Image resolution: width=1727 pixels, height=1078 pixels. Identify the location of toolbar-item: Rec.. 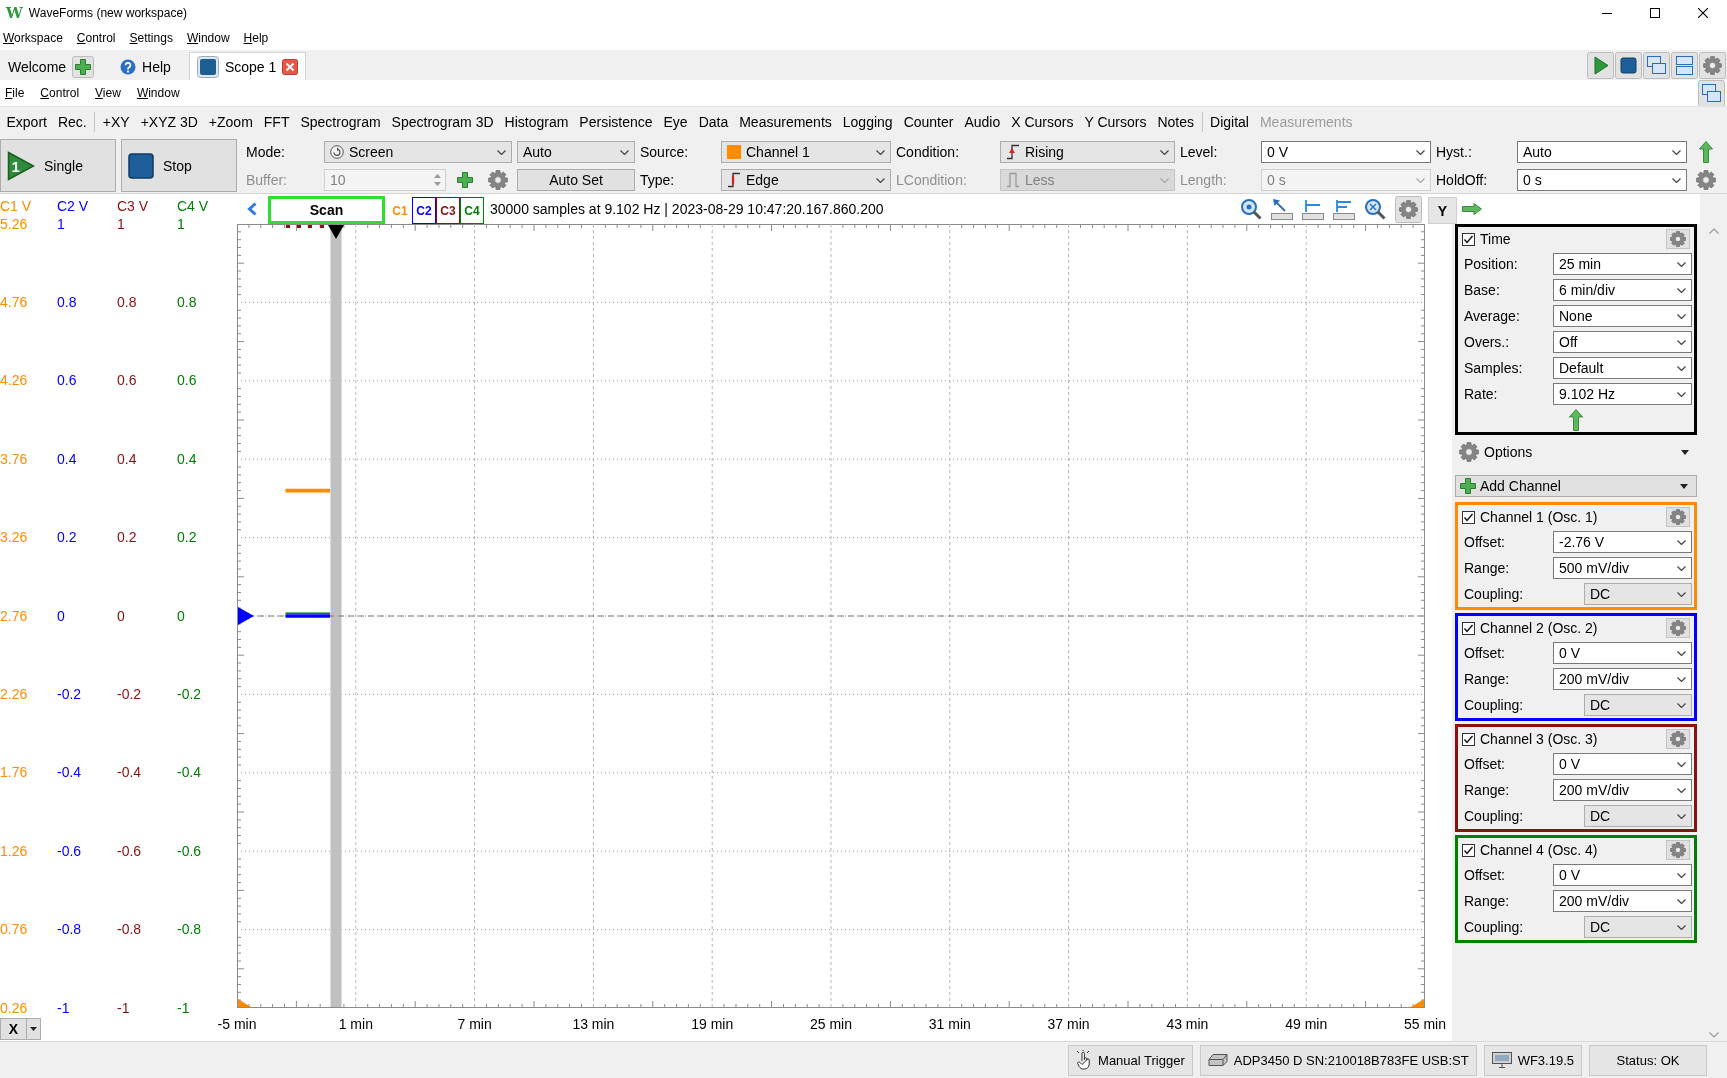
(72, 121).